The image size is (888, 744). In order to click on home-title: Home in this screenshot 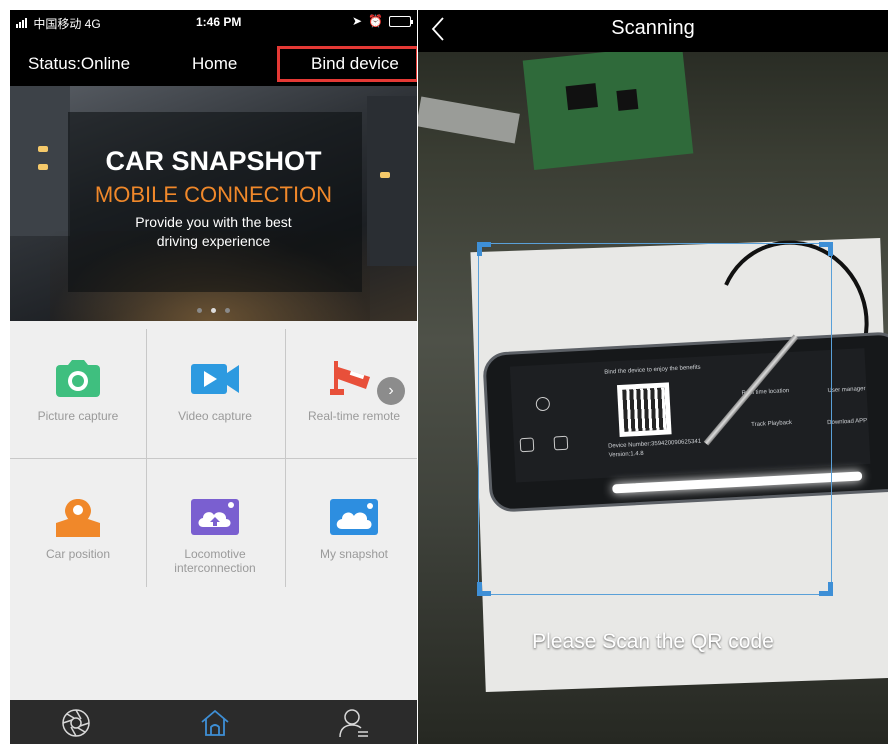, I will do `click(215, 63)`.